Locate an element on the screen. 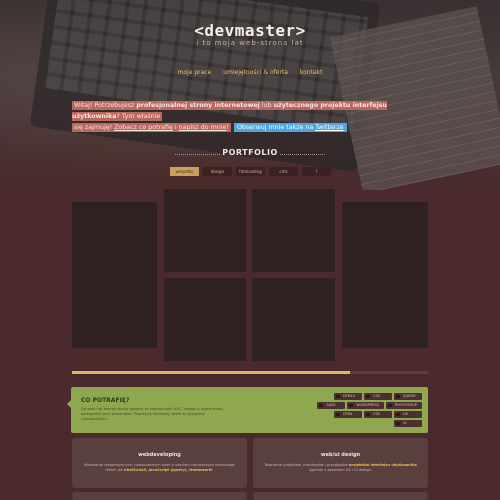 The height and width of the screenshot is (500, 500). filter-other: ? is located at coordinates (316, 171).